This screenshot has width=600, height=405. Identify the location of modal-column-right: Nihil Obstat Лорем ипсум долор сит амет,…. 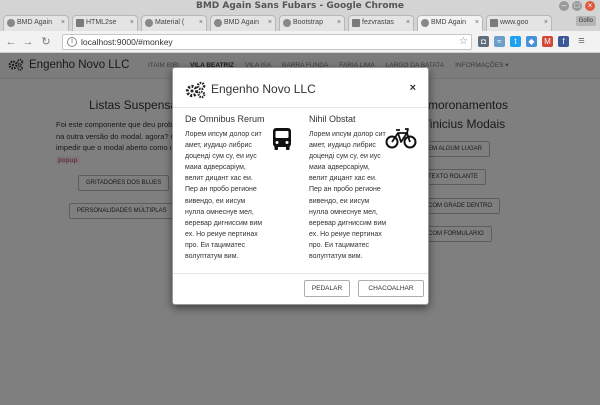
(363, 187).